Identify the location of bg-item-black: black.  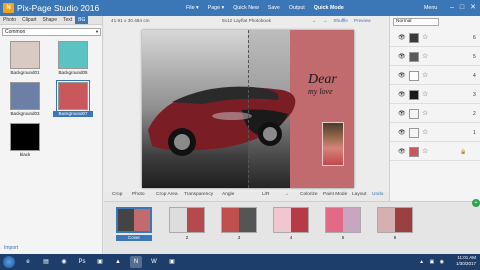
(25, 140).